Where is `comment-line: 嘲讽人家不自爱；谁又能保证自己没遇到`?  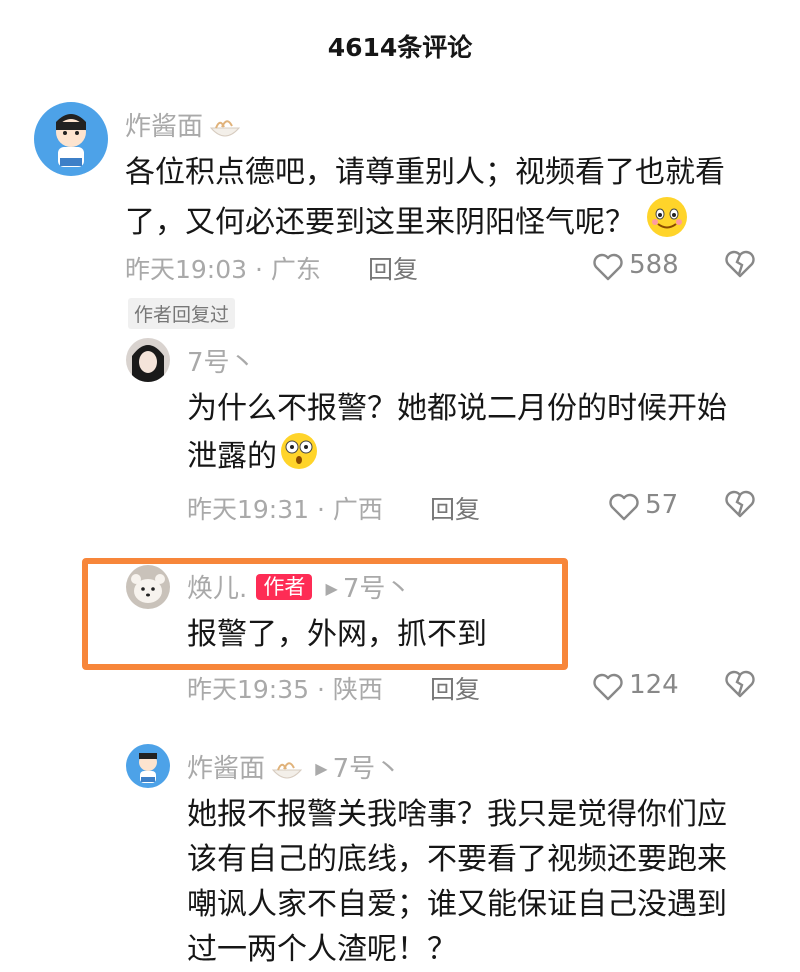 comment-line: 嘲讽人家不自爱；谁又能保证自己没遇到 is located at coordinates (457, 904).